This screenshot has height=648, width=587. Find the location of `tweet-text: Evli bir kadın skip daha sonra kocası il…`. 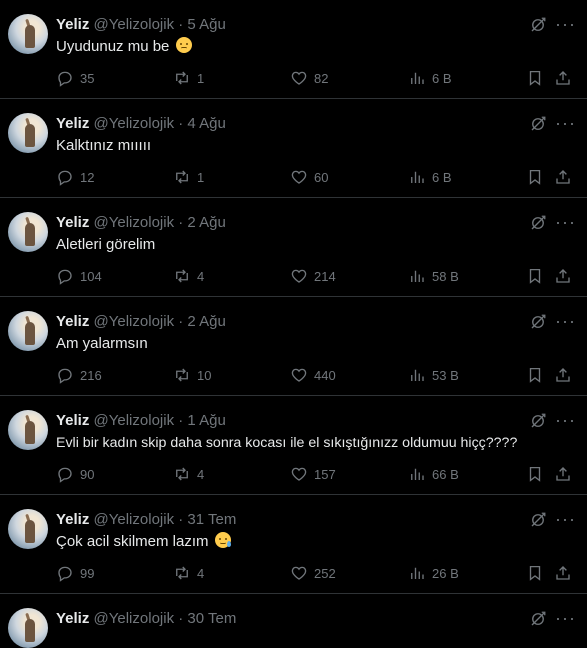

tweet-text: Evli bir kadın skip daha sonra kocası il… is located at coordinates (287, 443).